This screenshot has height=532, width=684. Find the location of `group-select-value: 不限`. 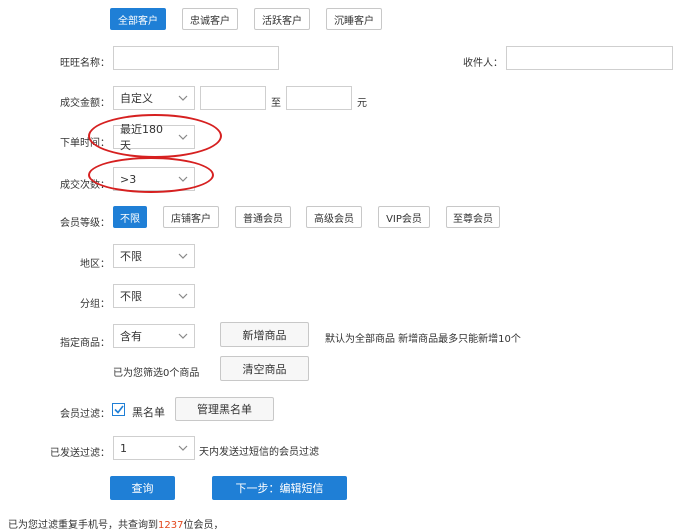

group-select-value: 不限 is located at coordinates (131, 296).